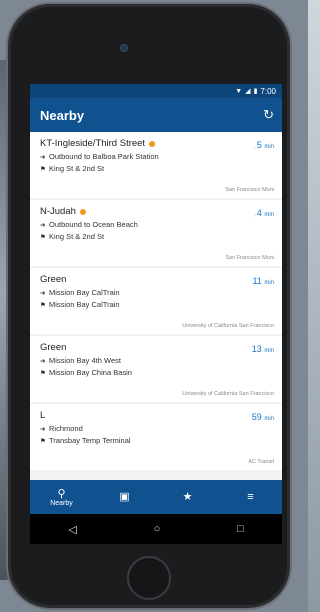 The width and height of the screenshot is (320, 612). What do you see at coordinates (263, 349) in the screenshot?
I see `eta: 13 min` at bounding box center [263, 349].